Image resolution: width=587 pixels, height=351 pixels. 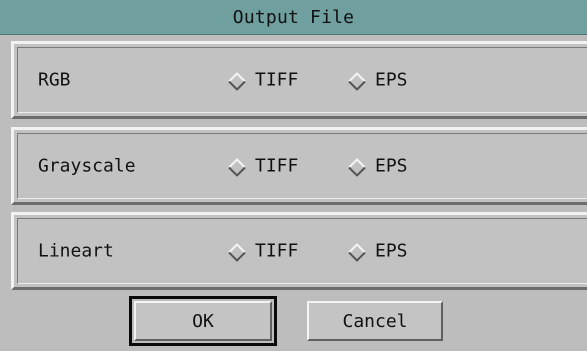 I want to click on lineart-label: Lineart, so click(x=76, y=251).